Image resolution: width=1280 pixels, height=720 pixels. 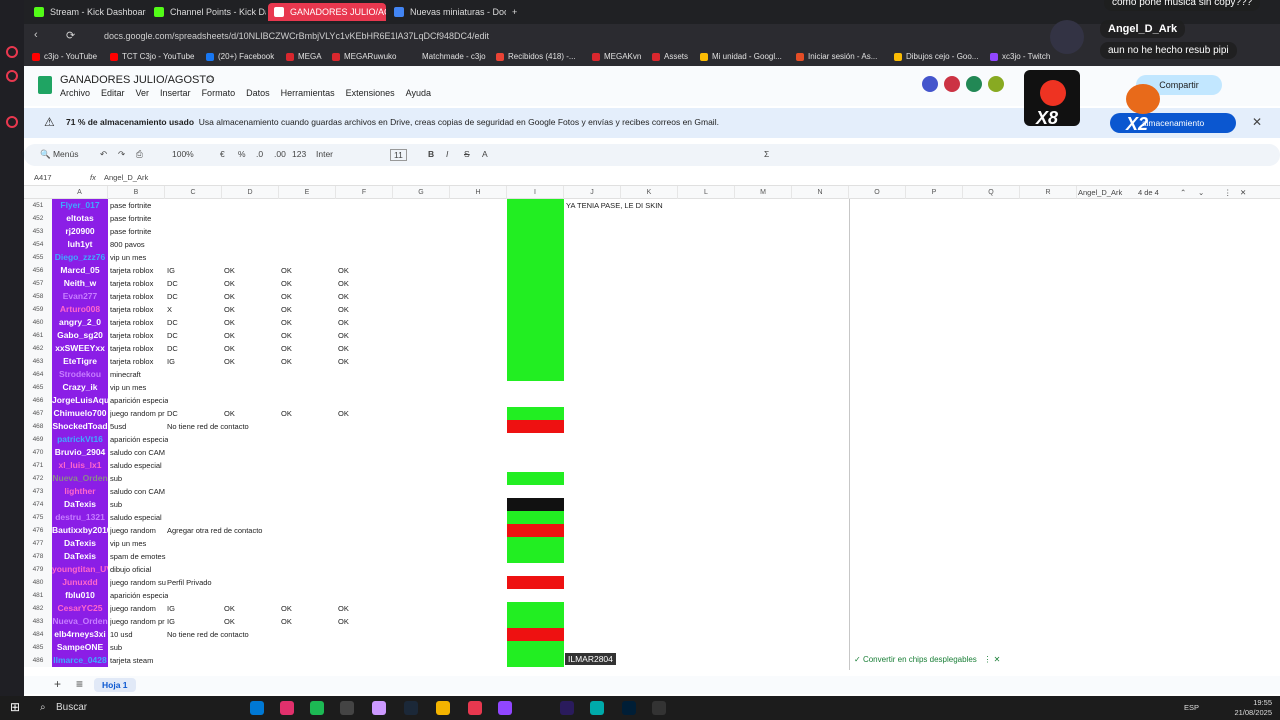 What do you see at coordinates (308, 93) in the screenshot?
I see `menu-herramientas: Herramientas` at bounding box center [308, 93].